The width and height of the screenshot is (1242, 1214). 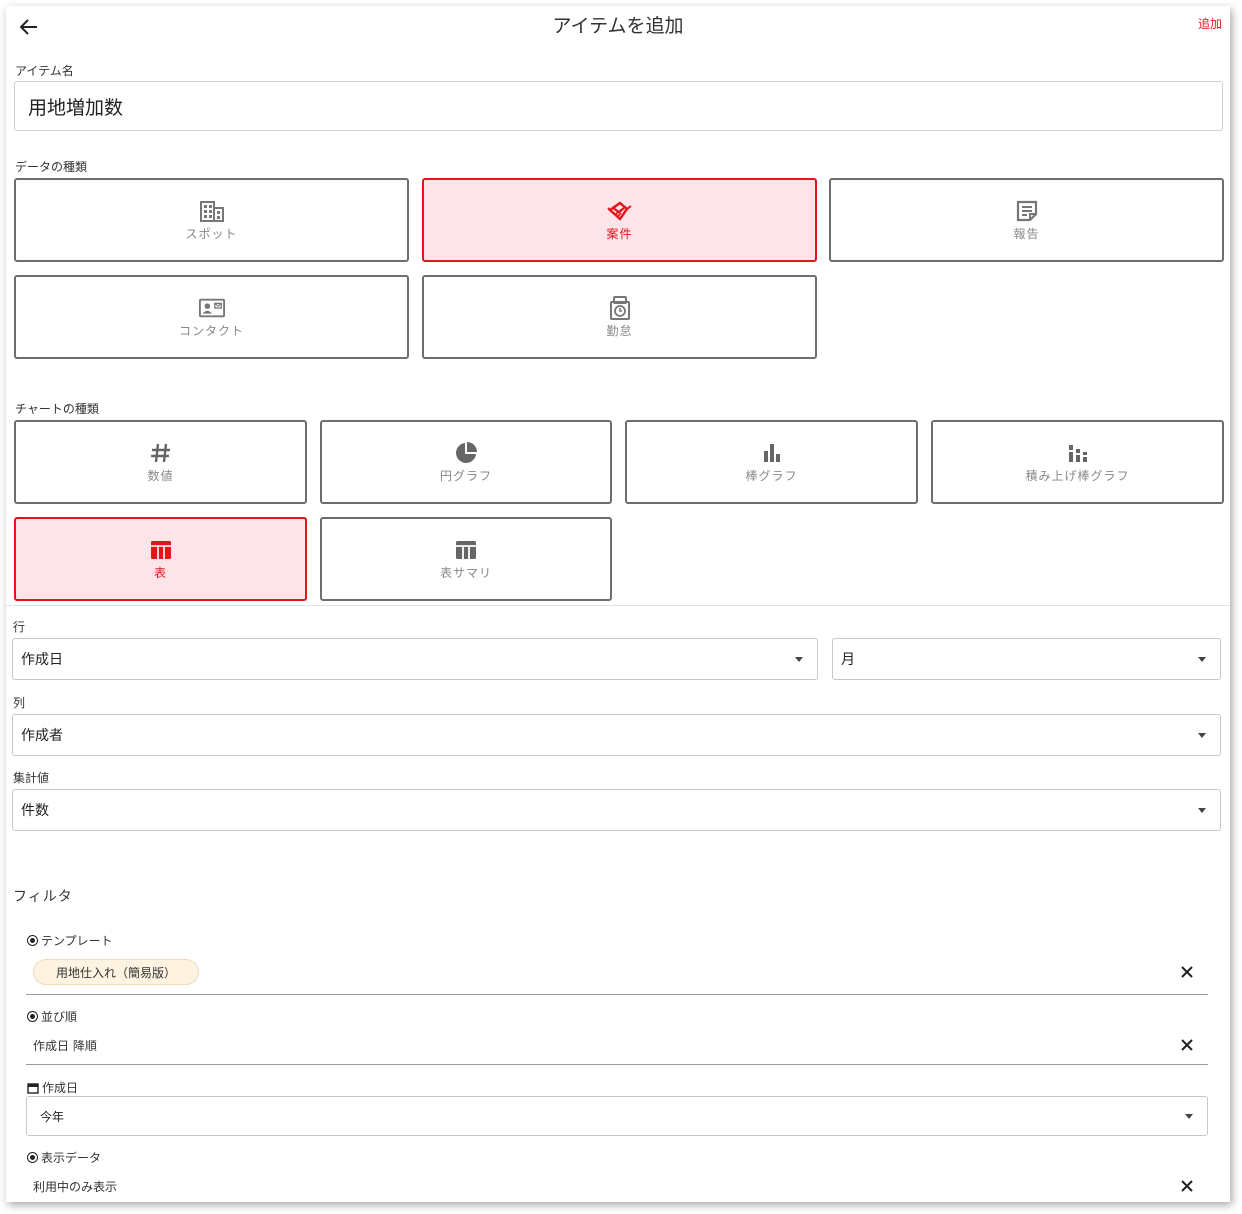 What do you see at coordinates (161, 550) in the screenshot?
I see `table-icon` at bounding box center [161, 550].